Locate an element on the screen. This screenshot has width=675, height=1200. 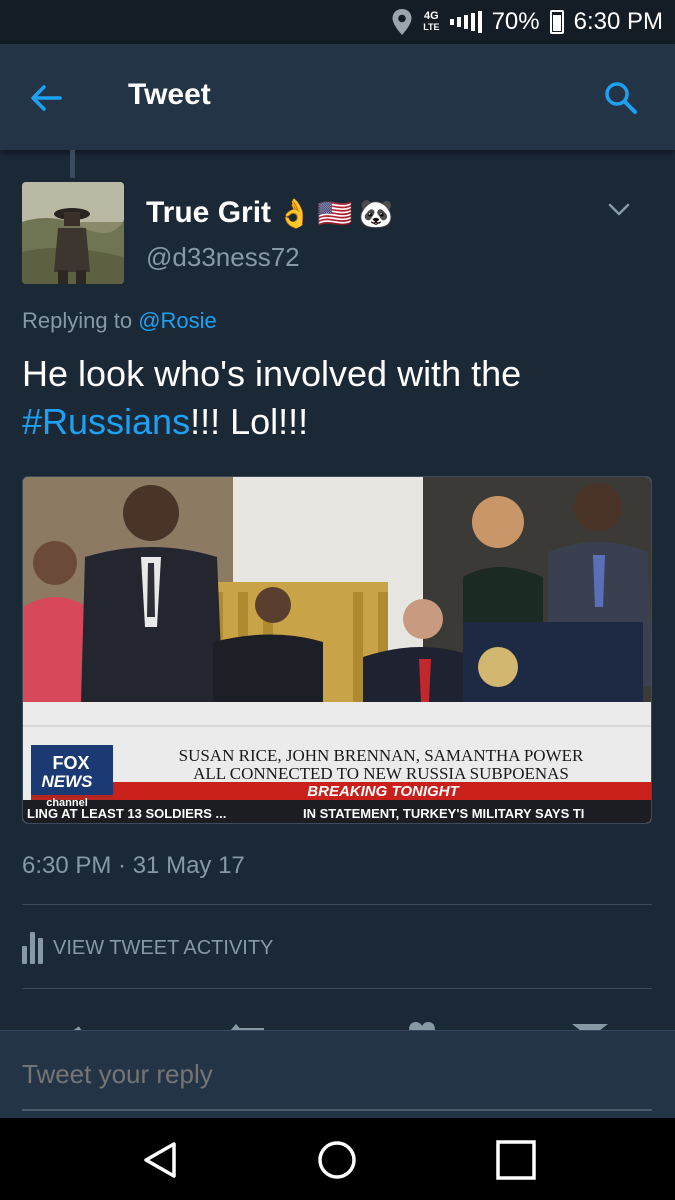
status-bar: 4G LTE 70% 6:30 PM is located at coordinates (337, 22).